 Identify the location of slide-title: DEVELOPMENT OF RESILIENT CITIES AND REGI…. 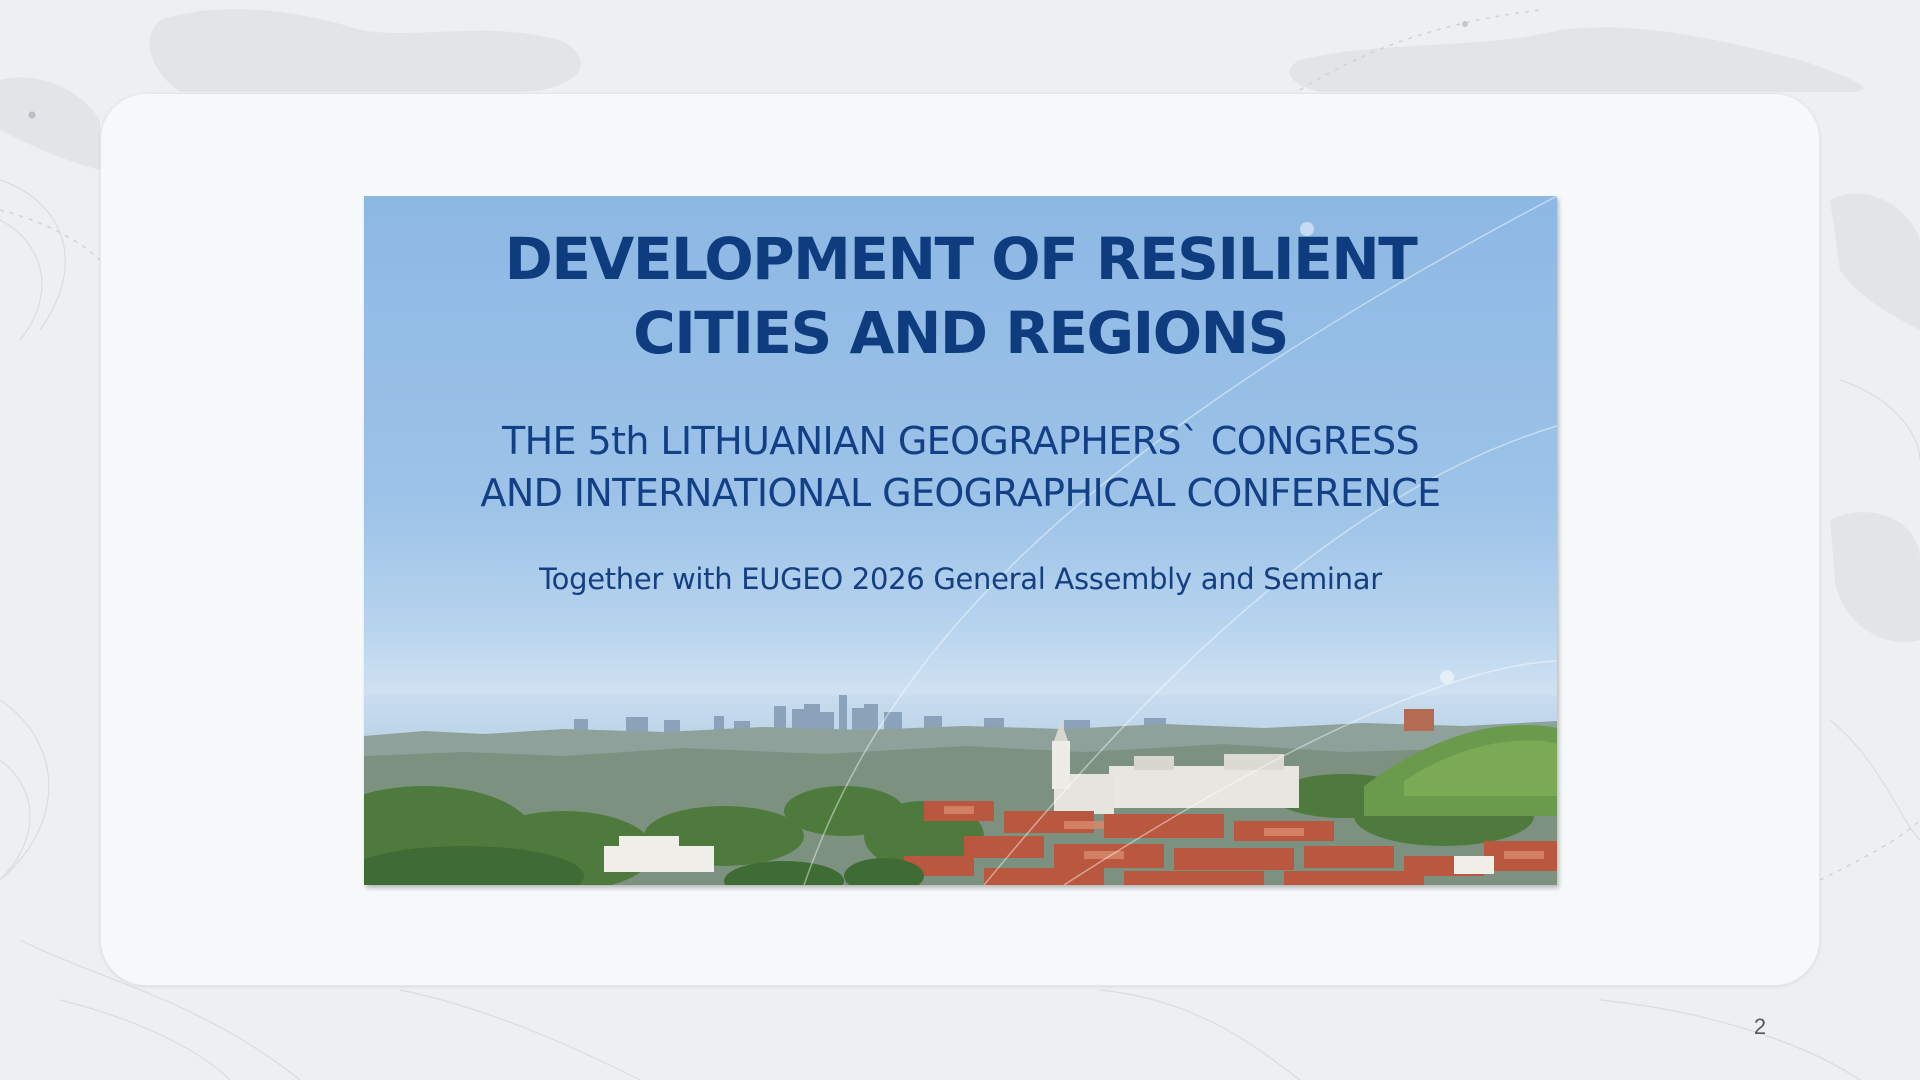
(960, 296).